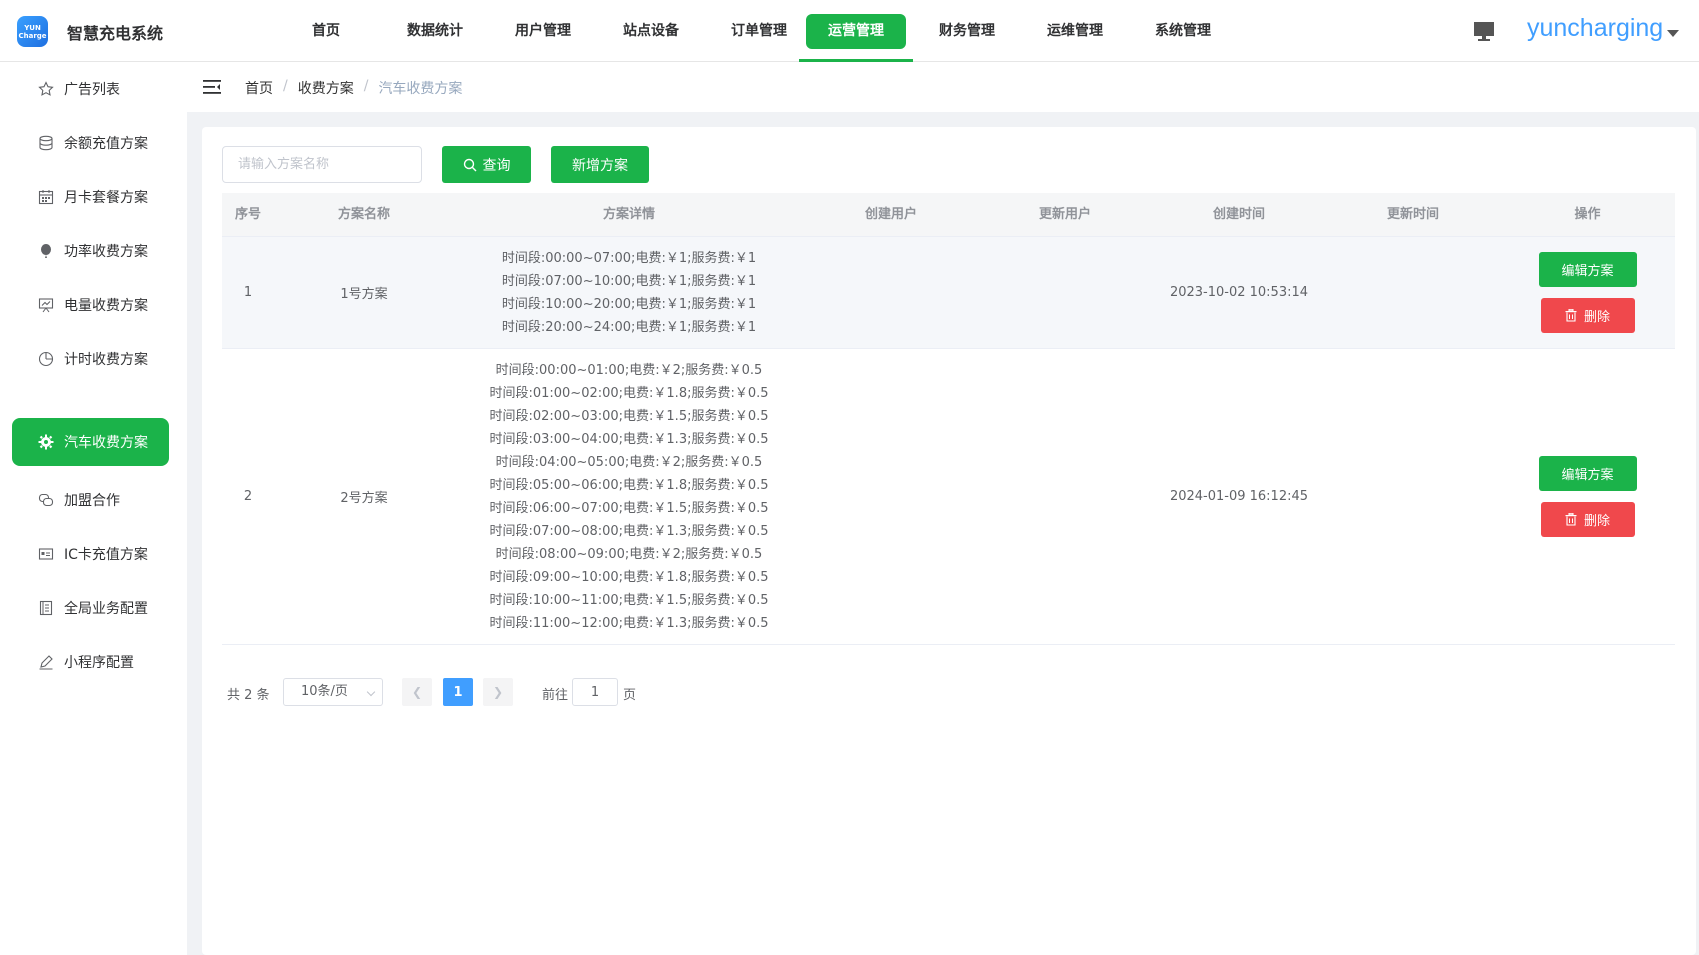  What do you see at coordinates (324, 691) in the screenshot?
I see `page-size-value: 10条/页` at bounding box center [324, 691].